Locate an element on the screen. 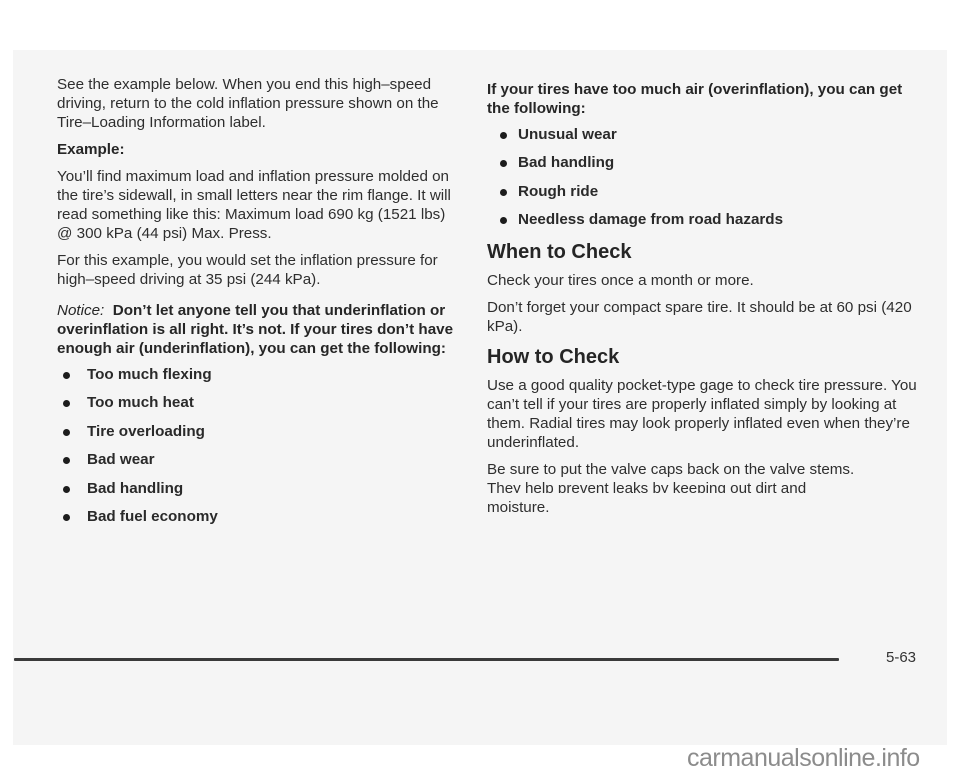  list-item: Needless damage from road hazards is located at coordinates (707, 220).